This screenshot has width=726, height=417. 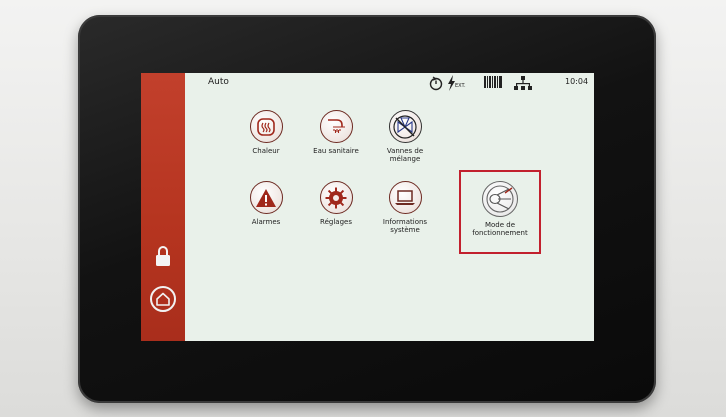 I want to click on tile-reglages: Réglages, so click(x=336, y=203).